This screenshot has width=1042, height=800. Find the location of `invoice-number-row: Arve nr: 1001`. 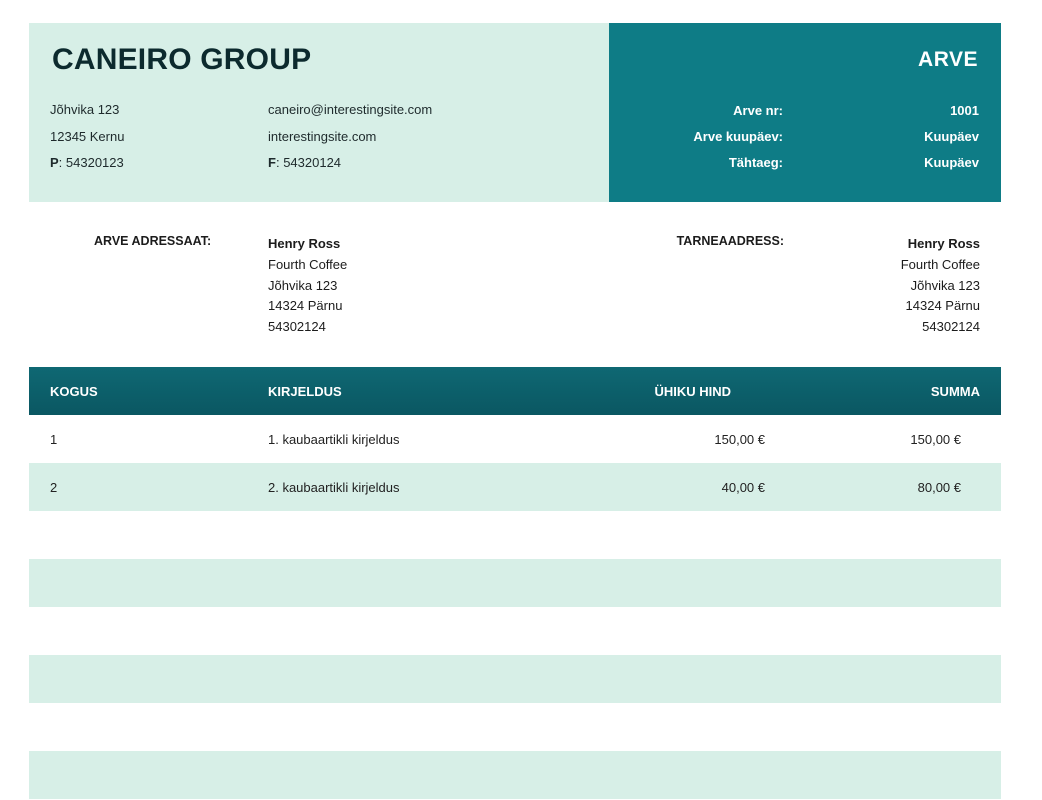

invoice-number-row: Arve nr: 1001 is located at coordinates (805, 111).